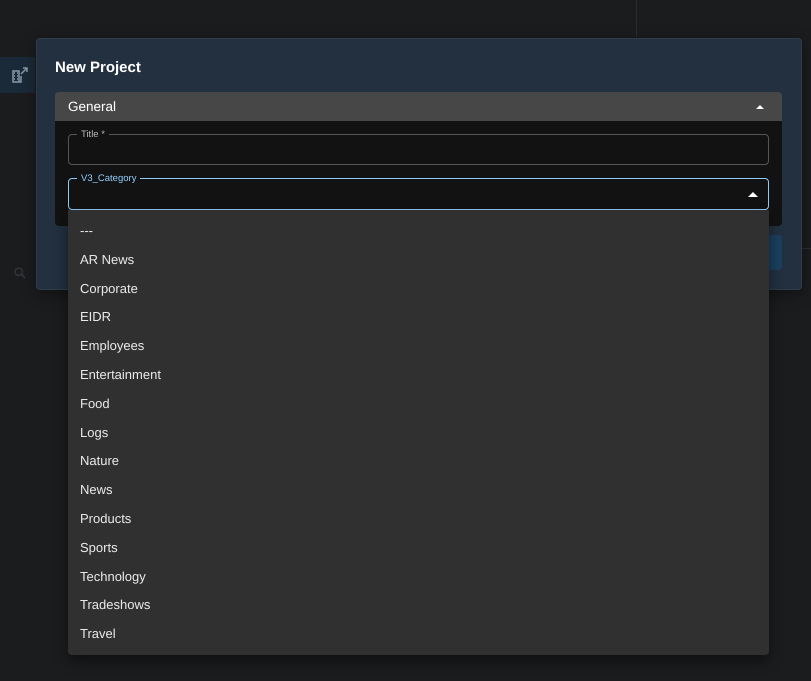 This screenshot has height=681, width=811. I want to click on menu-option: News, so click(418, 490).